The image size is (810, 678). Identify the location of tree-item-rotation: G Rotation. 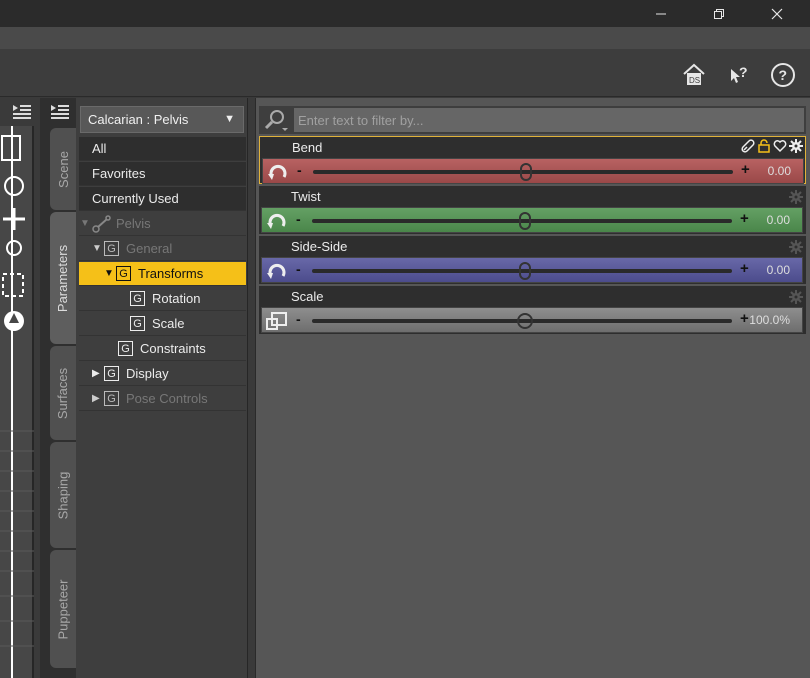
(162, 299).